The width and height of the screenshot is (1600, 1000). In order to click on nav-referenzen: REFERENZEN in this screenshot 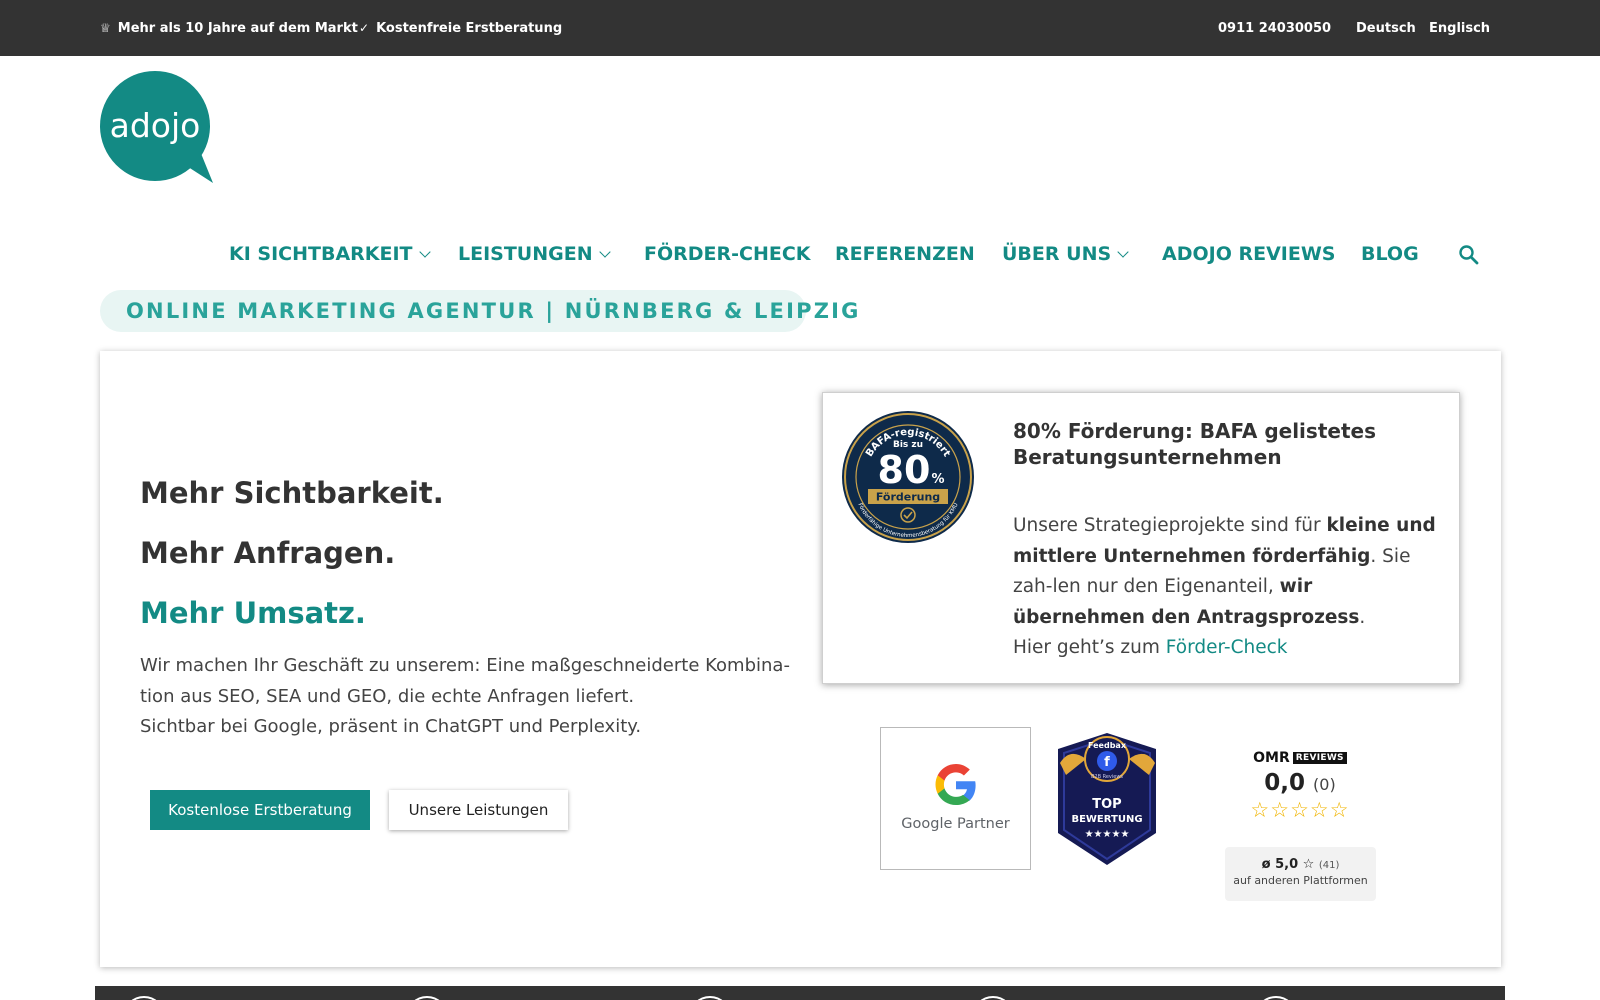, I will do `click(905, 254)`.